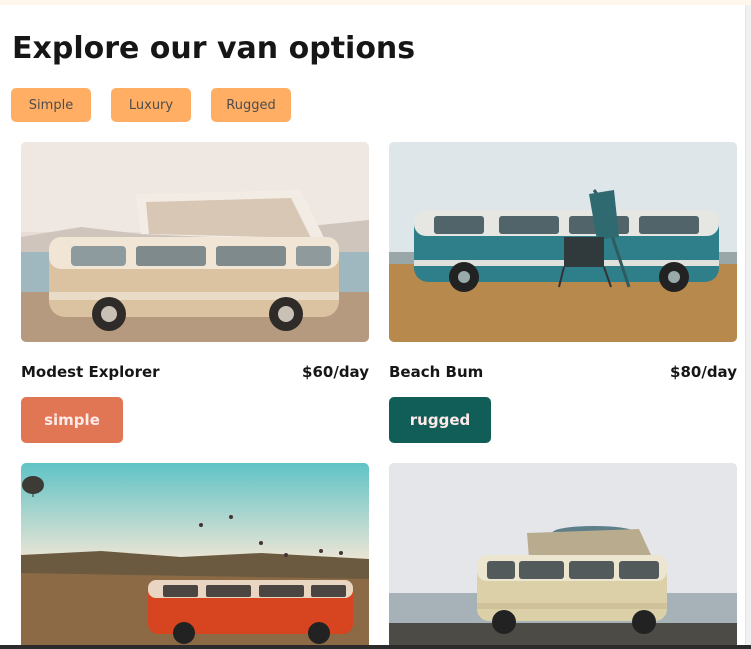  What do you see at coordinates (375, 2) in the screenshot?
I see `top-strip` at bounding box center [375, 2].